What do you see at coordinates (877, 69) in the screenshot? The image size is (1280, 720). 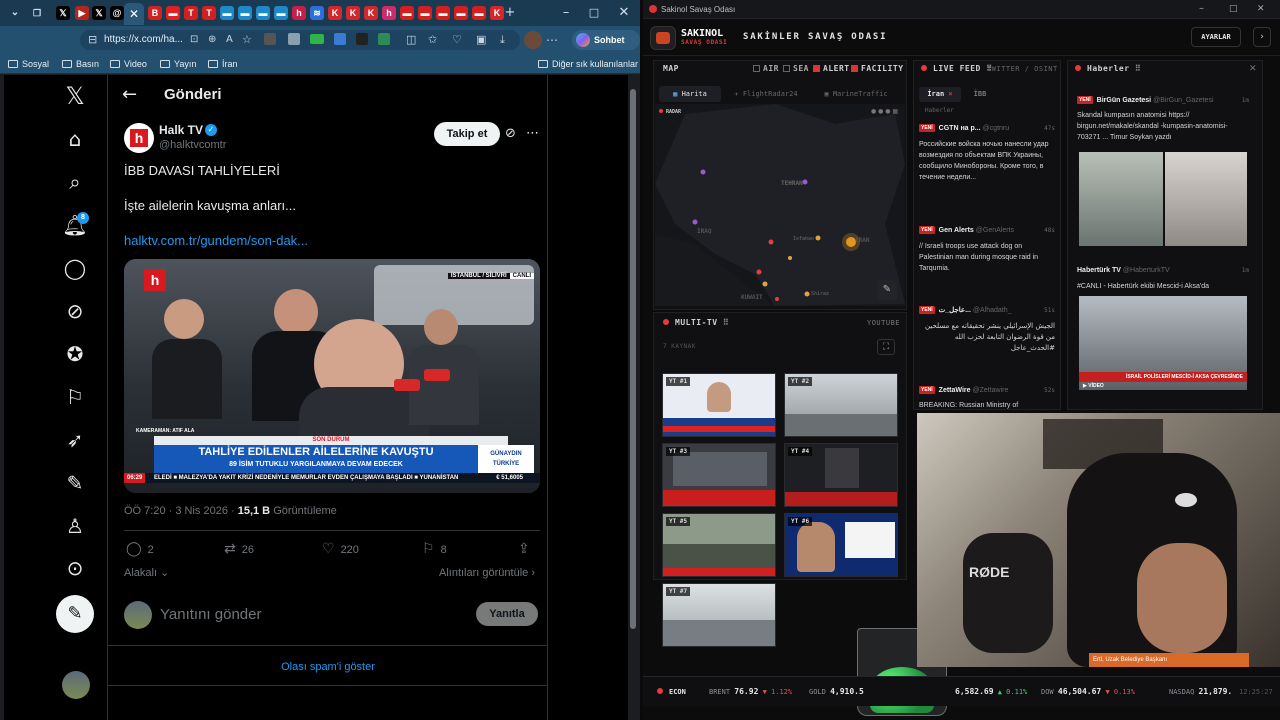 I see `toggle-facility: FACILITY` at bounding box center [877, 69].